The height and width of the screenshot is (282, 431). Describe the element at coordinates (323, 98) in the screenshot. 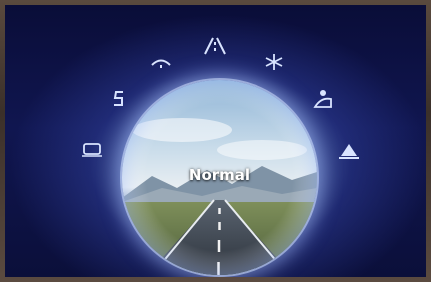

I see `slope-icon` at that location.